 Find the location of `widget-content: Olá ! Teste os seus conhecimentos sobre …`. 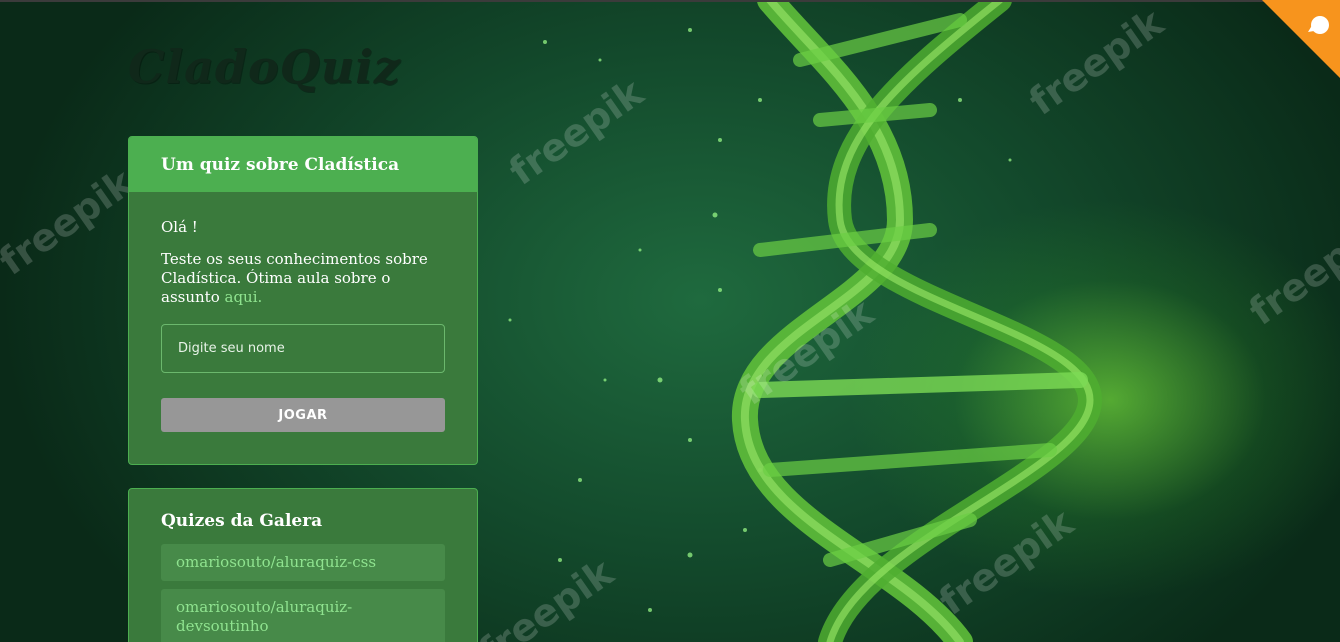

widget-content: Olá ! Teste os seus conhecimentos sobre … is located at coordinates (303, 312).